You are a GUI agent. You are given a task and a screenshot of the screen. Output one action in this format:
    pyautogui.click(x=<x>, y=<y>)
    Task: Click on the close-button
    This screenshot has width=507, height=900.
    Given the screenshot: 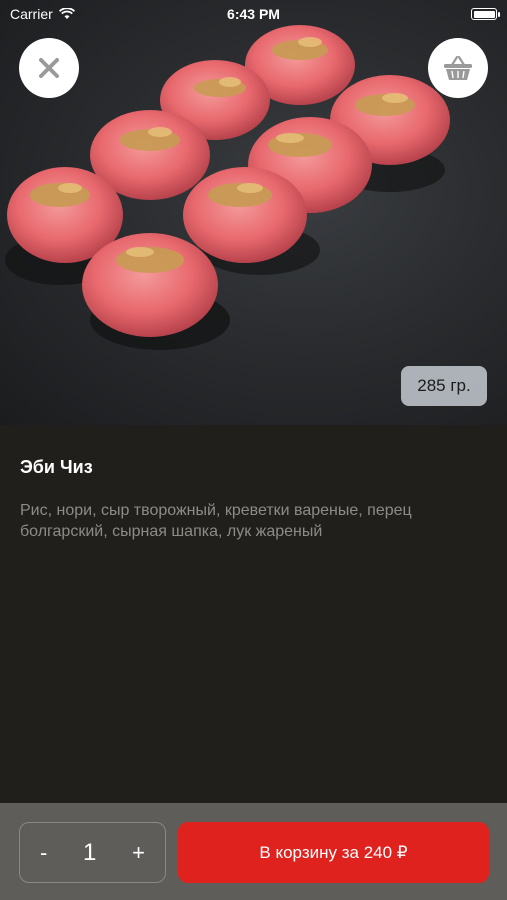 What is the action you would take?
    pyautogui.click(x=49, y=68)
    